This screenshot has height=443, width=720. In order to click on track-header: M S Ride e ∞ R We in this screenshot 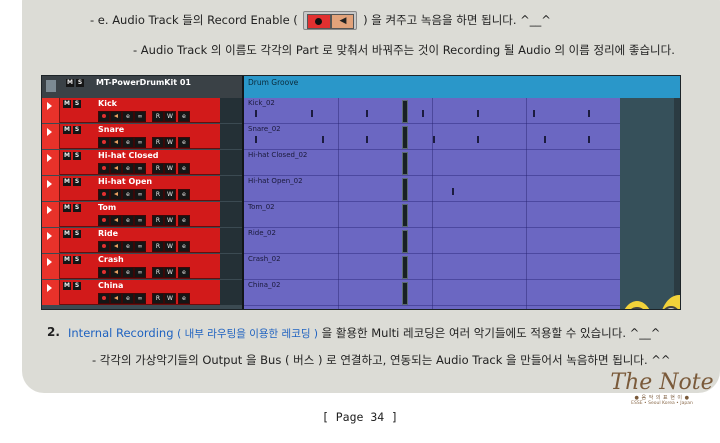, I will do `click(140, 240)`.